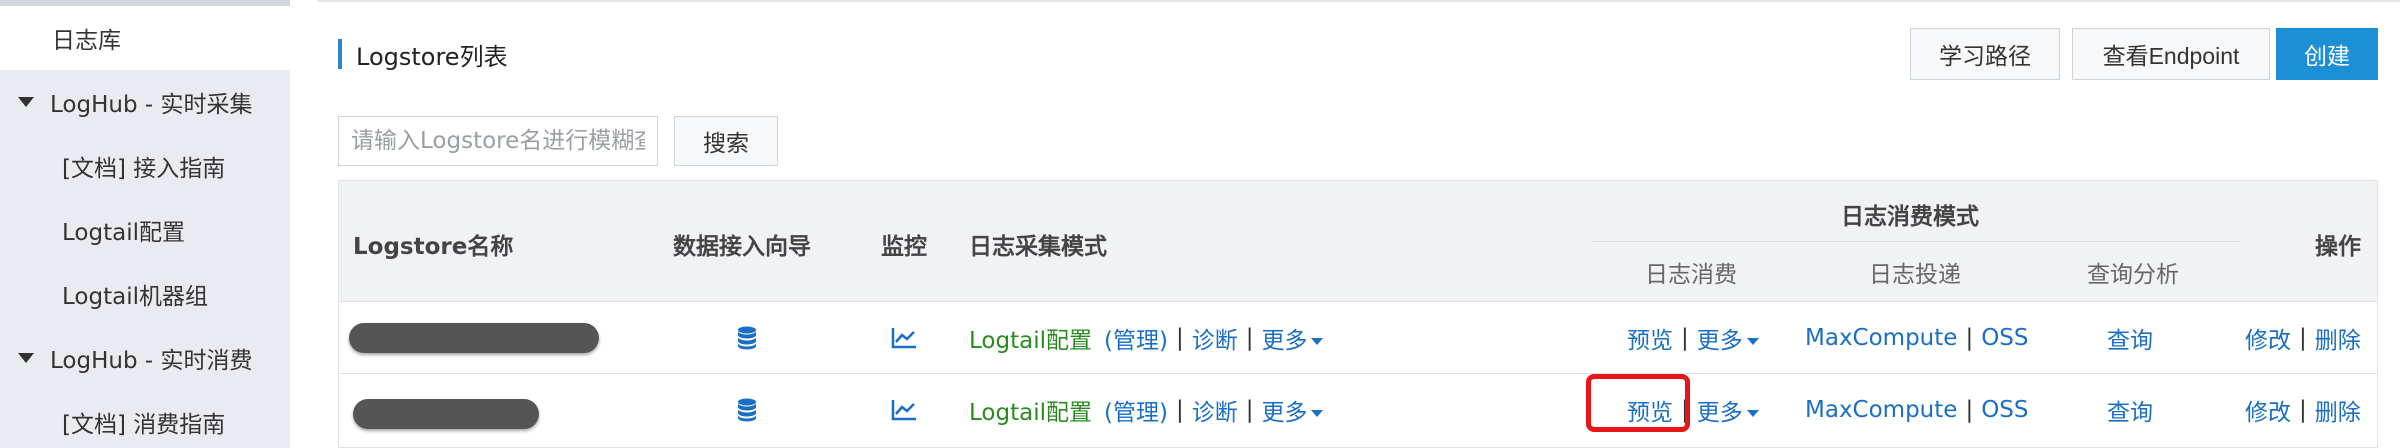 The width and height of the screenshot is (2400, 448). Describe the element at coordinates (1915, 275) in the screenshot. I see `column-header-ship: 日志投递` at that location.